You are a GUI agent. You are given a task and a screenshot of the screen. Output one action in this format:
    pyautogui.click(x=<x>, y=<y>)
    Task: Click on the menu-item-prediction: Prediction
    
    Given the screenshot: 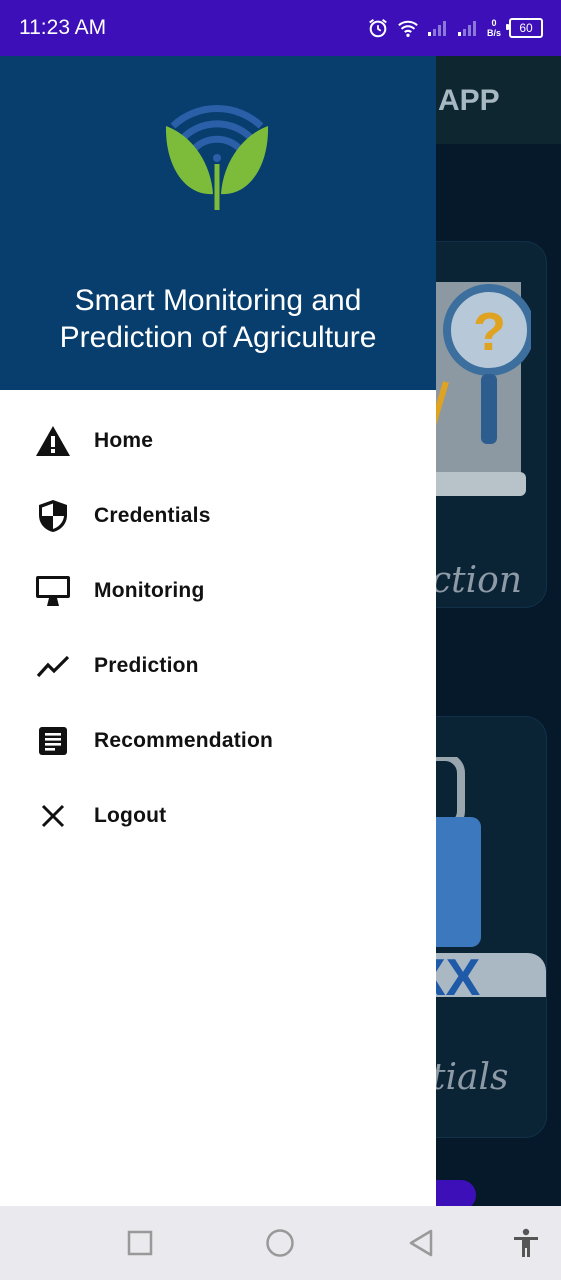 What is the action you would take?
    pyautogui.click(x=218, y=665)
    